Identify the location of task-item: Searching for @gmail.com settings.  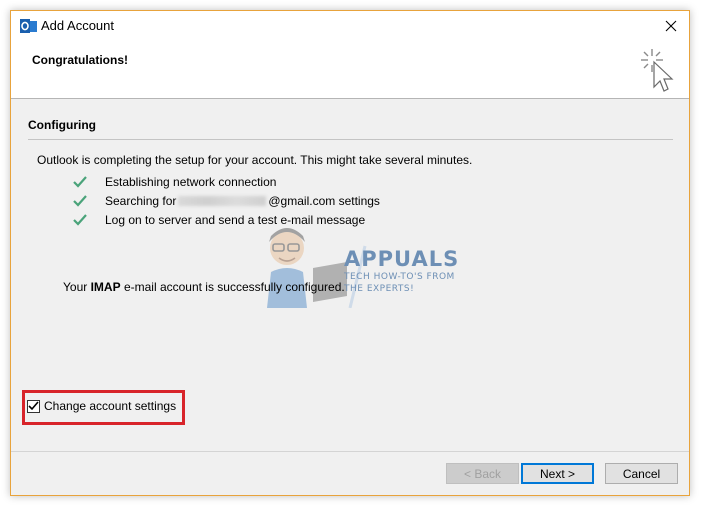
(226, 201).